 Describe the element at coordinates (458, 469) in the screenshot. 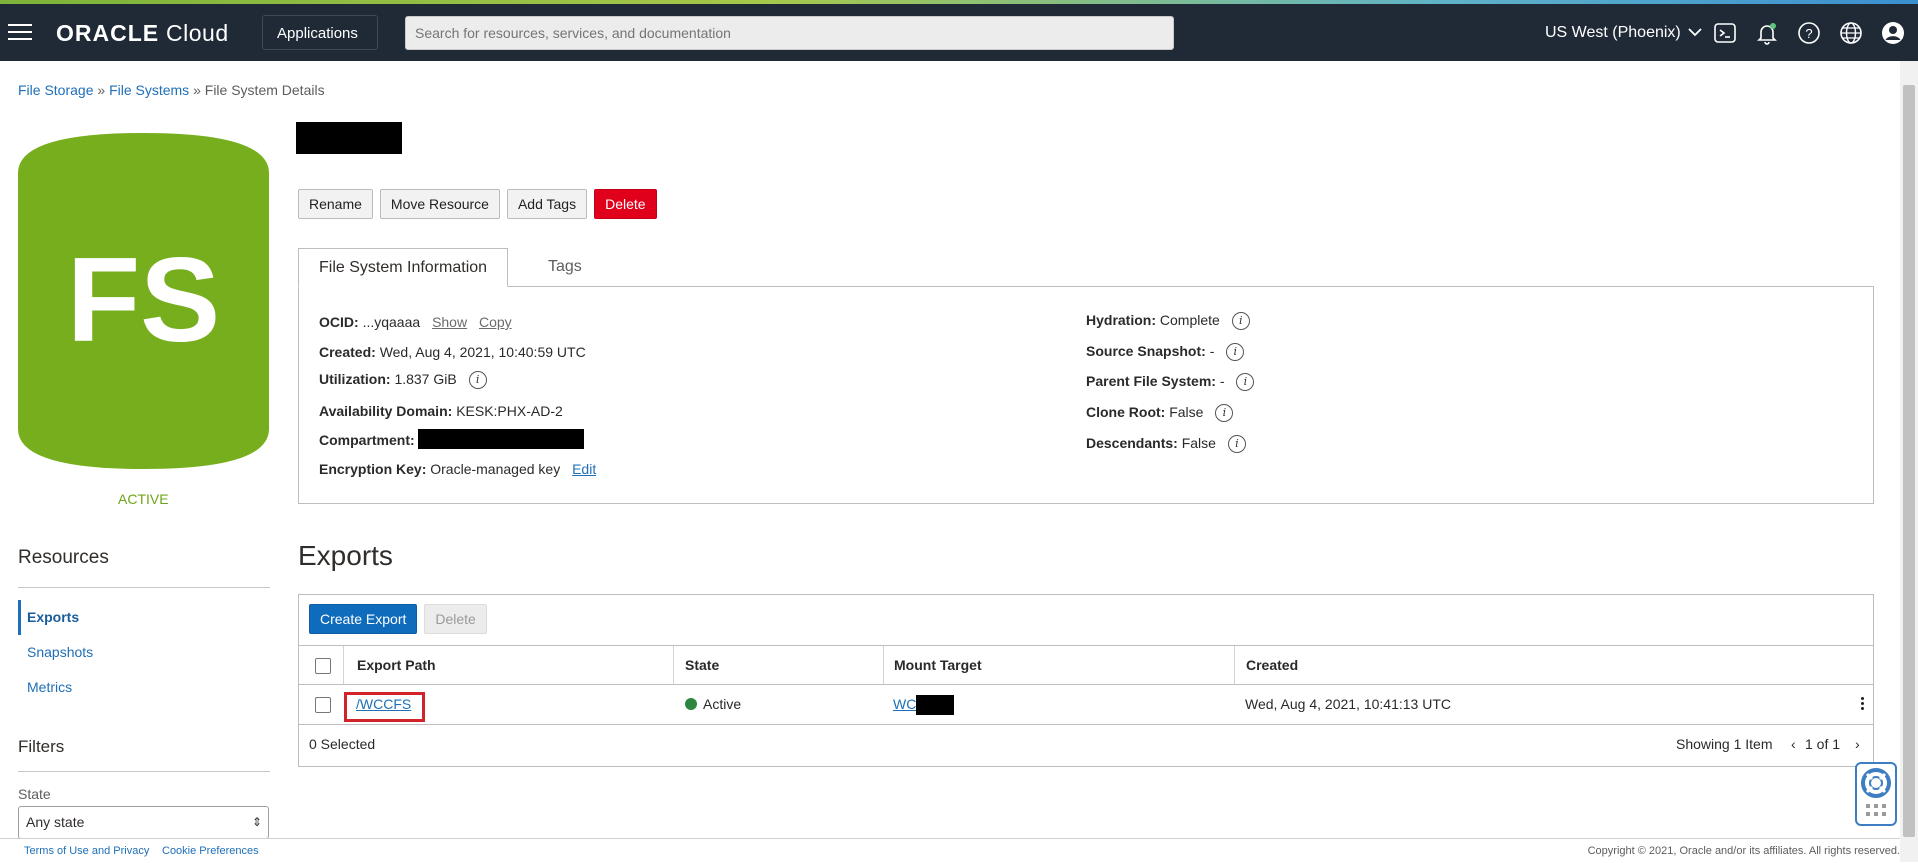

I see `encryption-key-row: Encryption Key: Oracle-managed key Edit` at that location.